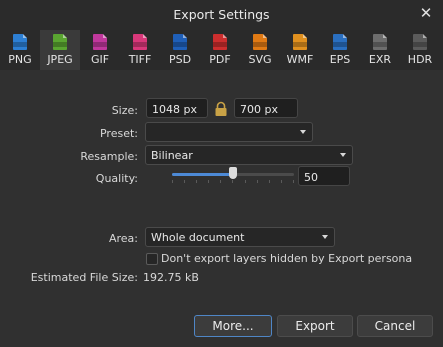 This screenshot has width=443, height=347. Describe the element at coordinates (233, 181) in the screenshot. I see `slider-ticks` at that location.